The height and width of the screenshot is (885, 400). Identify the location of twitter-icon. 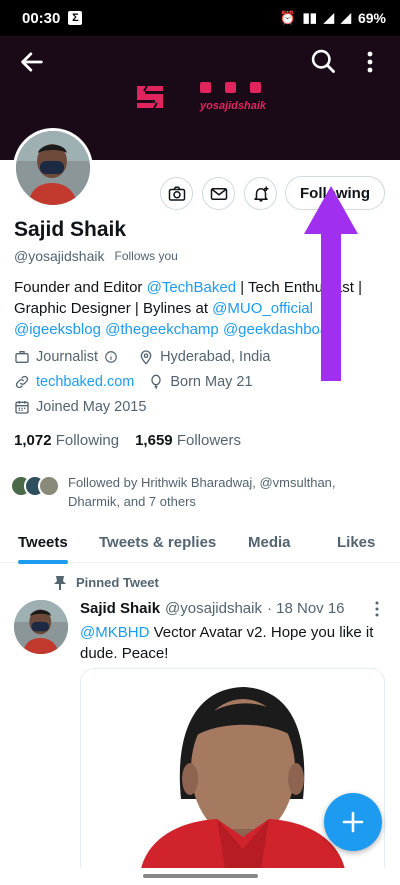
(255, 87).